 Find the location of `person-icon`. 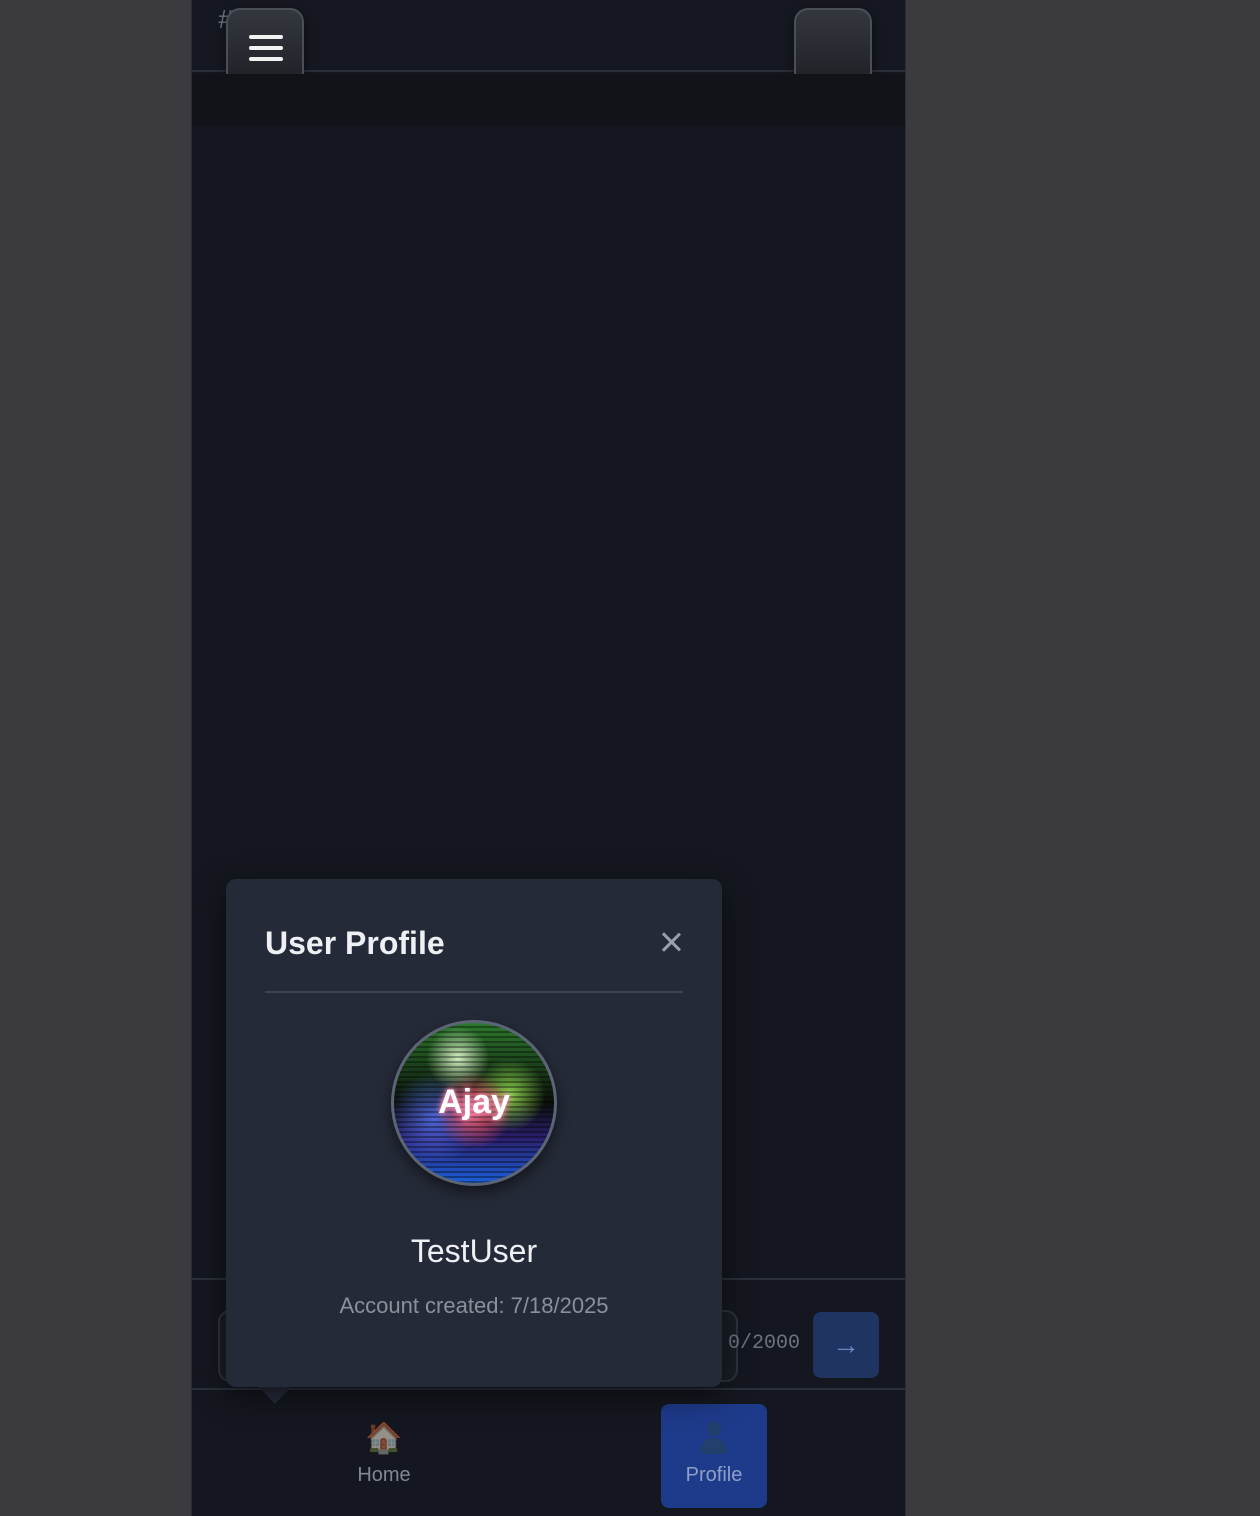

person-icon is located at coordinates (714, 1439).